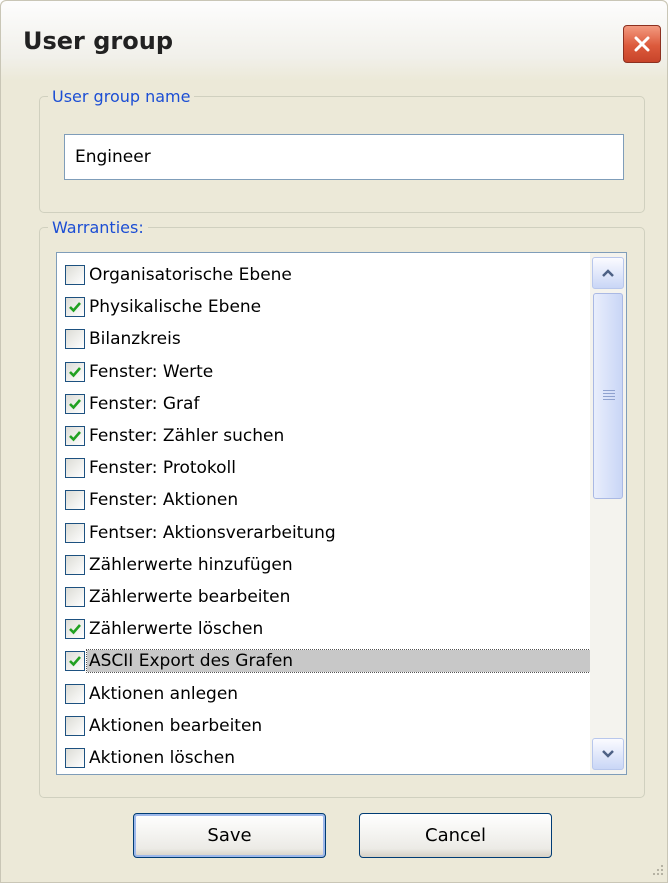 Image resolution: width=668 pixels, height=883 pixels. I want to click on warranty-item: Aktionen bearbeiten, so click(328, 726).